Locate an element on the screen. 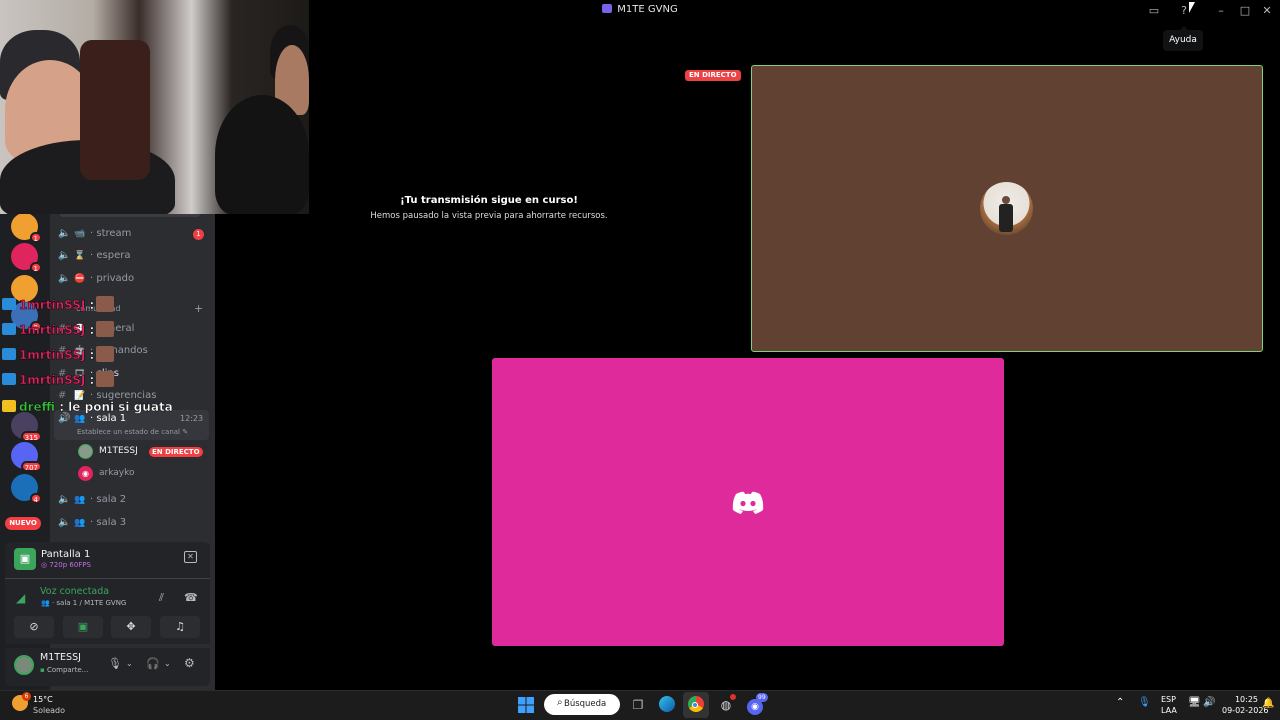 This screenshot has width=1280, height=720. minimize-button: – is located at coordinates (1221, 11).